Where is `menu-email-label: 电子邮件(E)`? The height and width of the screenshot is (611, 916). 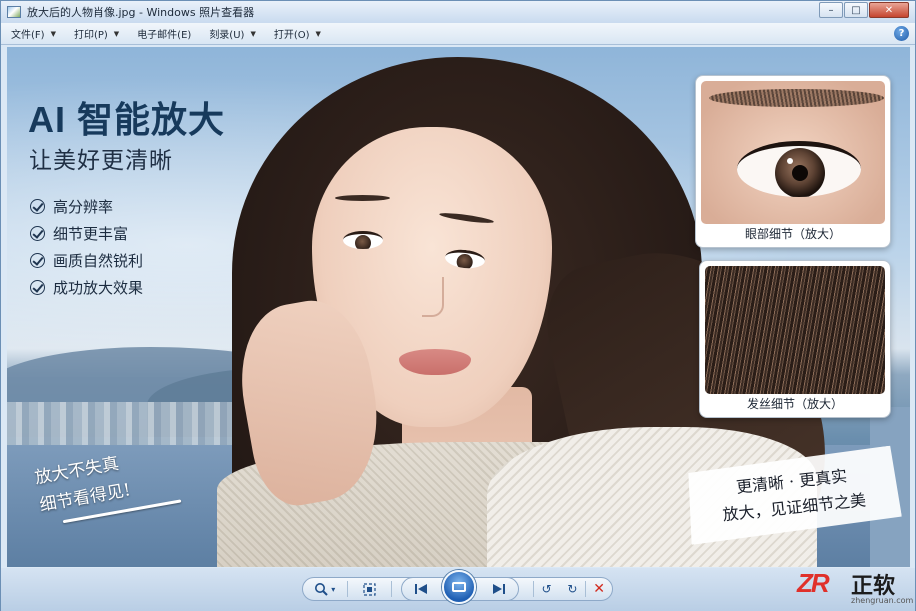 menu-email-label: 电子邮件(E) is located at coordinates (164, 35).